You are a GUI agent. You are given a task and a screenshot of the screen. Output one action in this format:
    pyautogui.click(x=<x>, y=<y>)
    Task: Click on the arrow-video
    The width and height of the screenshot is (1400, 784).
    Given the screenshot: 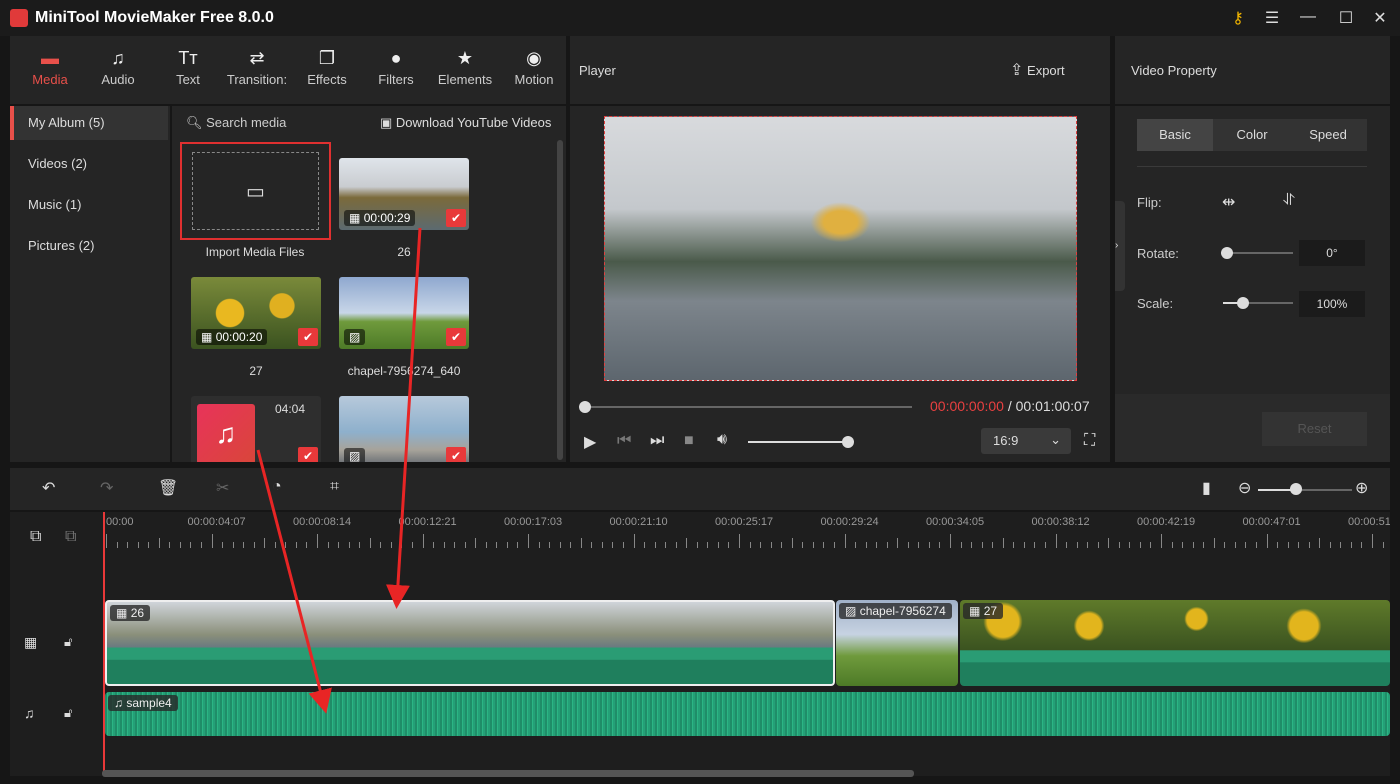 What is the action you would take?
    pyautogui.click(x=403, y=418)
    